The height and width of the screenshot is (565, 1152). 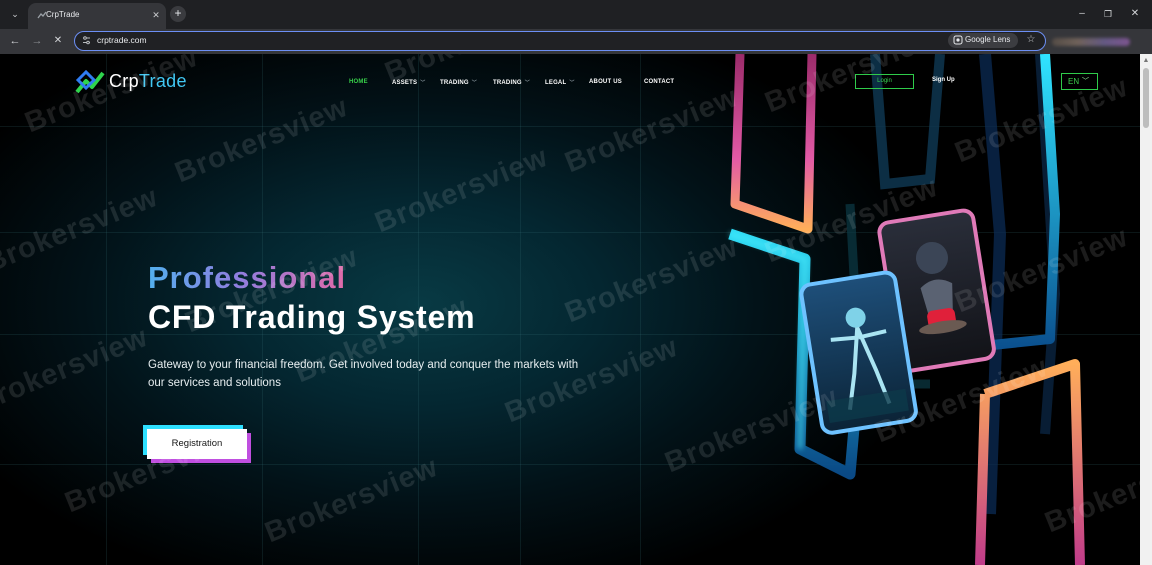 I want to click on forward-arrow-icon: →, so click(x=37, y=41).